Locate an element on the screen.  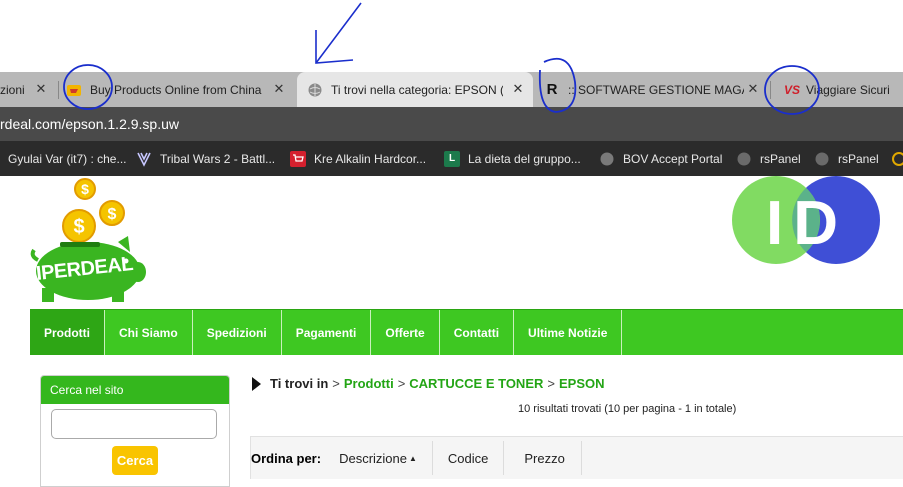
sort-codice: Codice is located at coordinates (469, 458).